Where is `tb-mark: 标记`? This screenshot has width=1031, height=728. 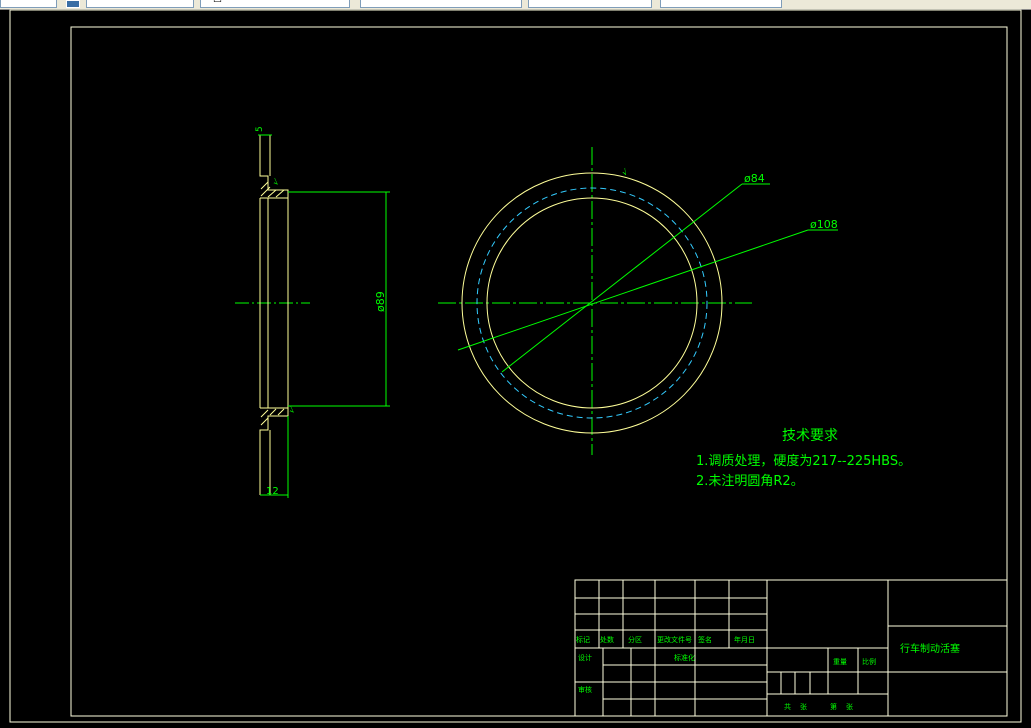 tb-mark: 标记 is located at coordinates (583, 639).